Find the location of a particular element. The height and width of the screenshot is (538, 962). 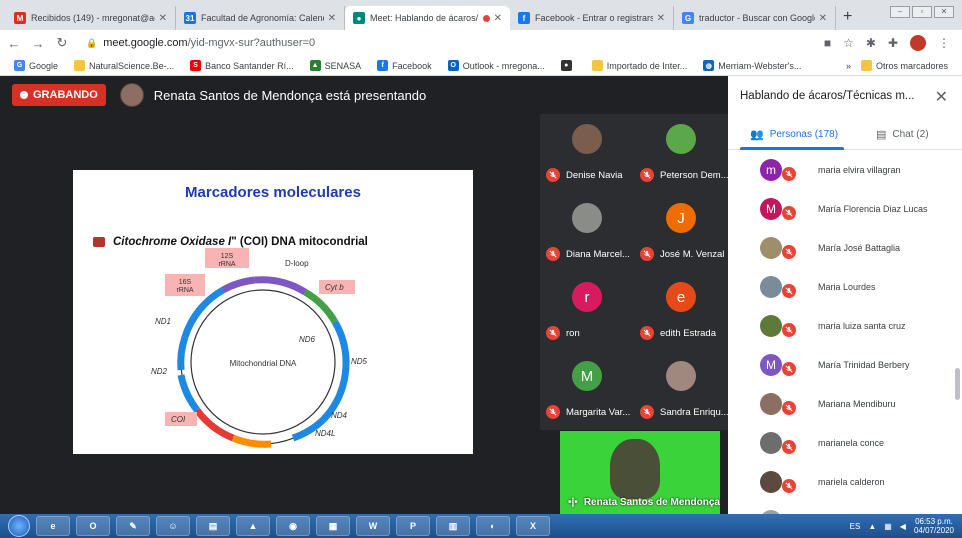

close-window-button: ✕ is located at coordinates (944, 12).